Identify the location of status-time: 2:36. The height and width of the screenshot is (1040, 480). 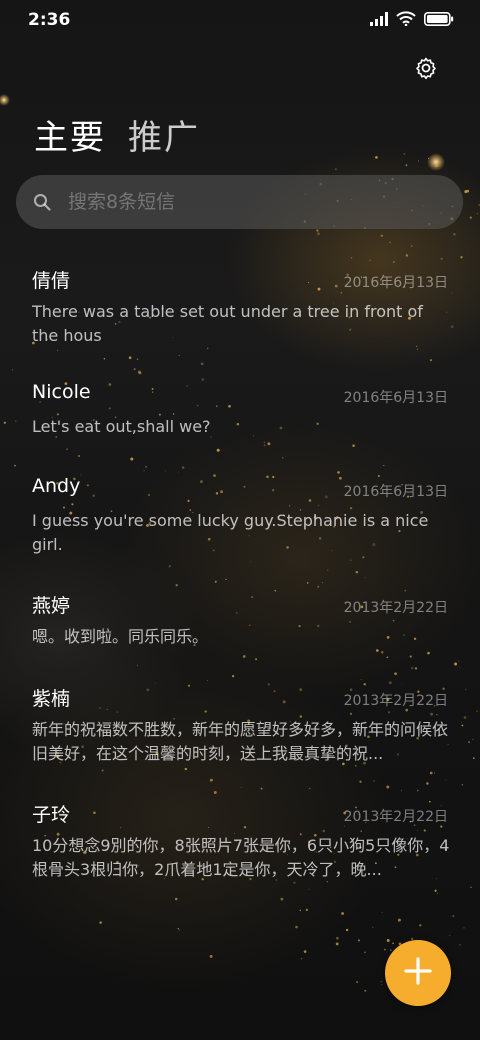
(49, 20).